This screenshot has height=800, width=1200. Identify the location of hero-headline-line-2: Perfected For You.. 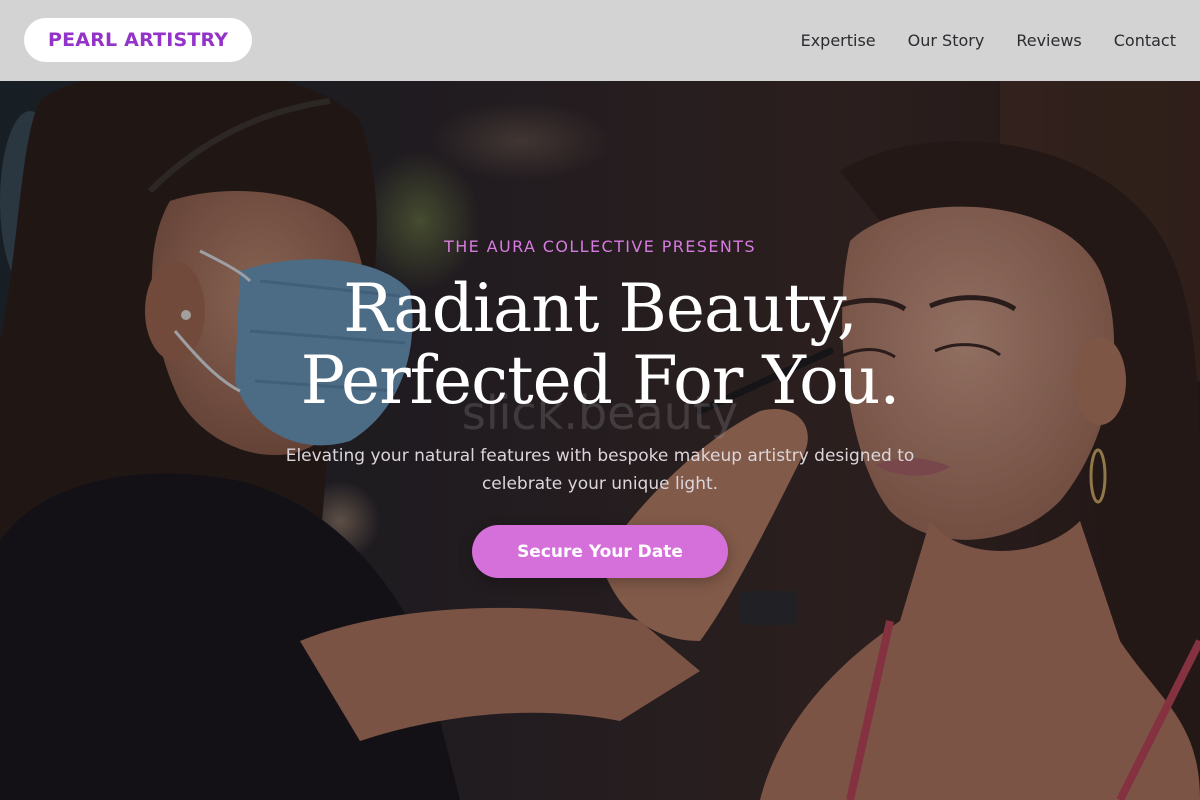
(600, 380).